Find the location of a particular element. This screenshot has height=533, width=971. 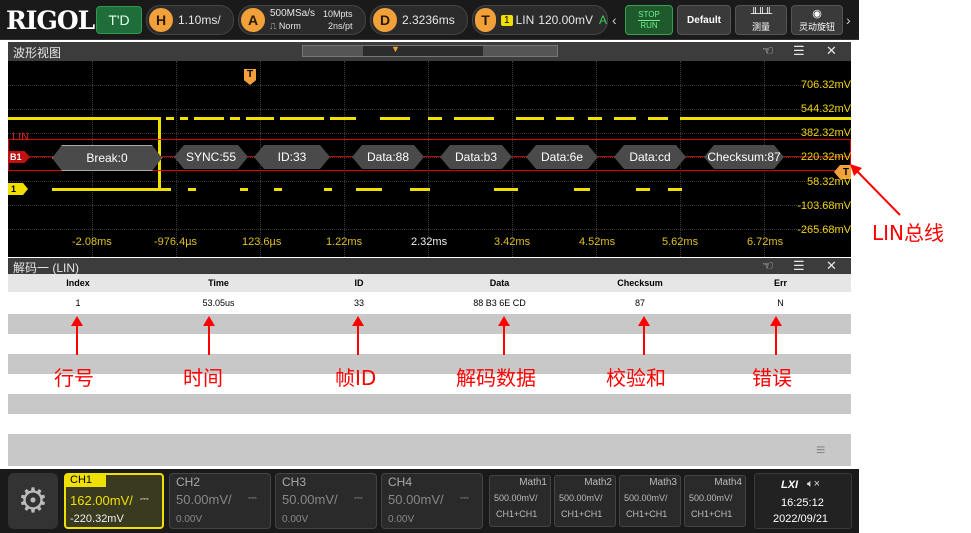

memory-view-window is located at coordinates (423, 51).